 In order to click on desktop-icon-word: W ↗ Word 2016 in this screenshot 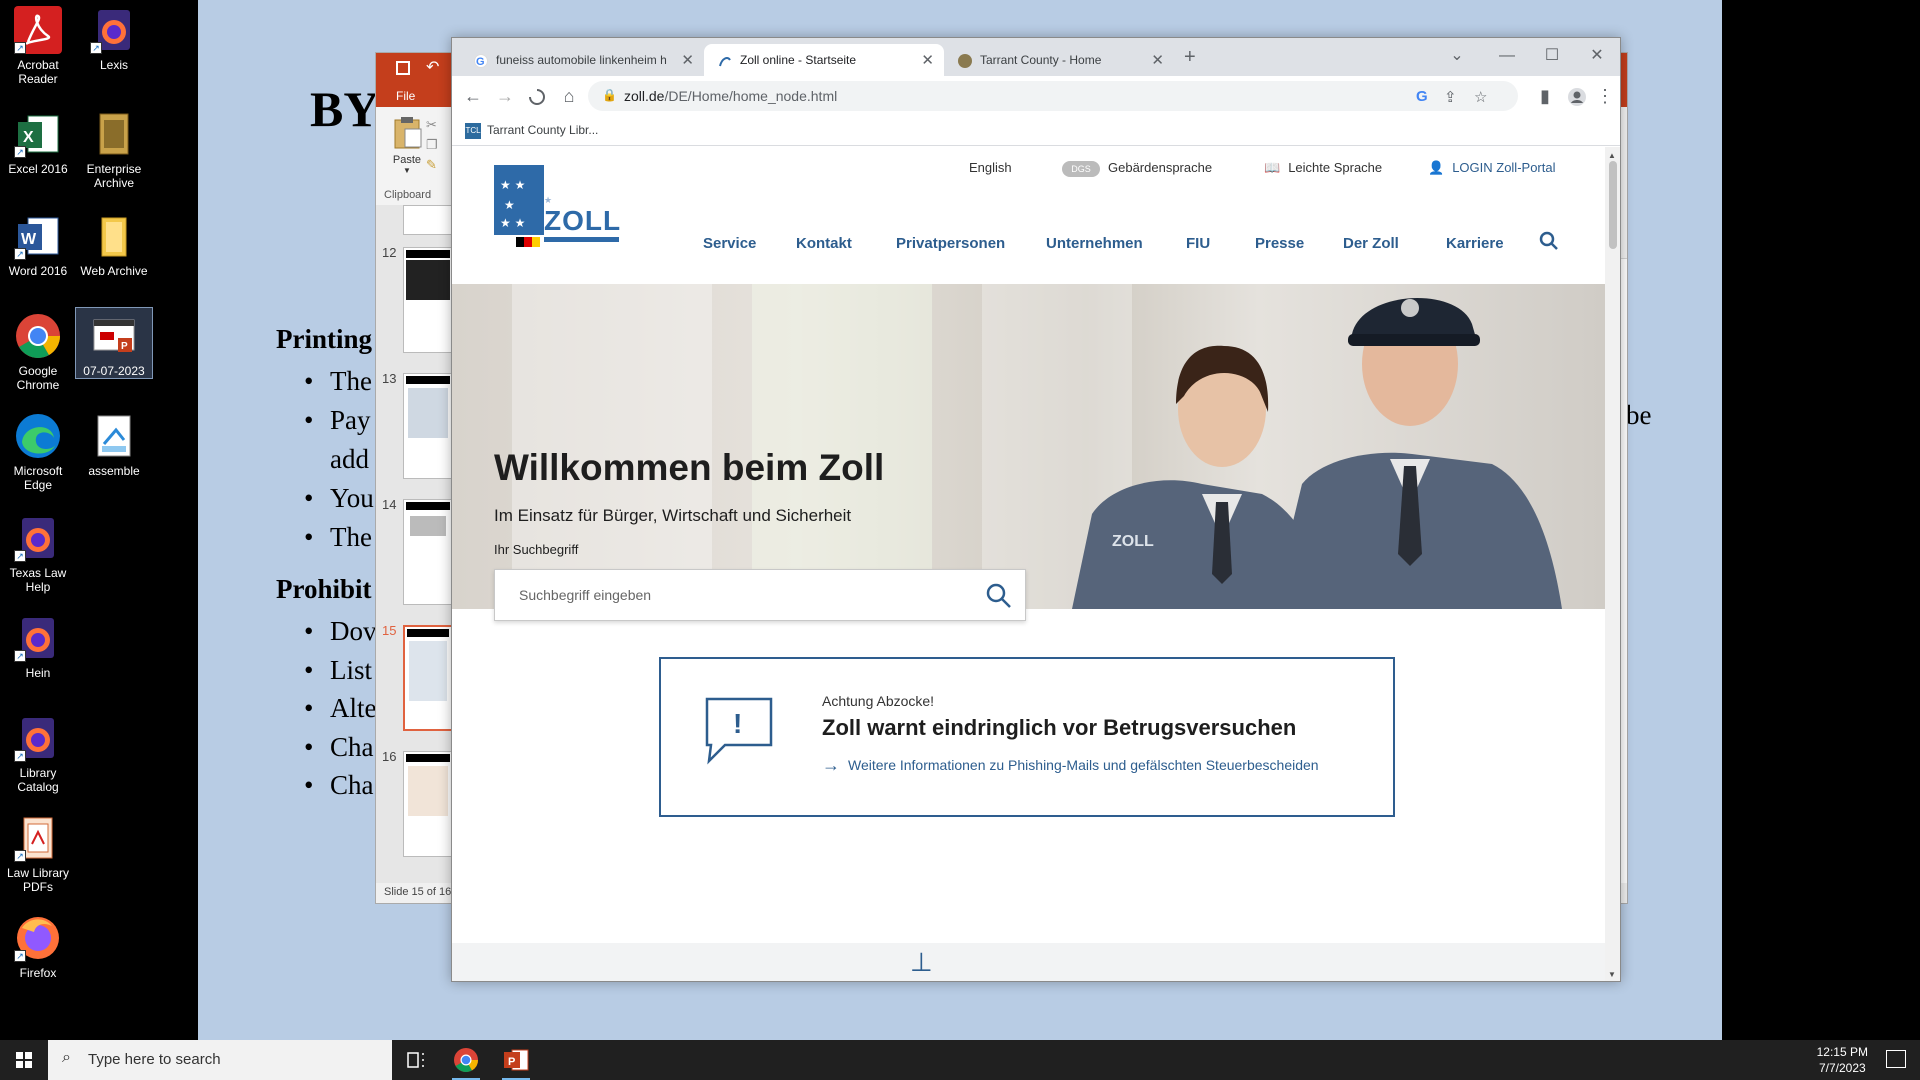, I will do `click(38, 245)`.